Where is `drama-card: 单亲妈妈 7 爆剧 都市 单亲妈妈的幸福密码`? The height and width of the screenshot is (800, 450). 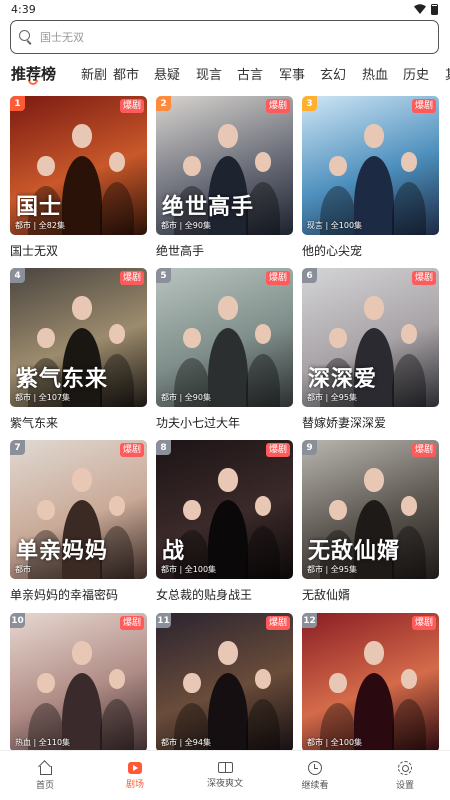
drama-card: 单亲妈妈 7 爆剧 都市 单亲妈妈的幸福密码 is located at coordinates (78, 521).